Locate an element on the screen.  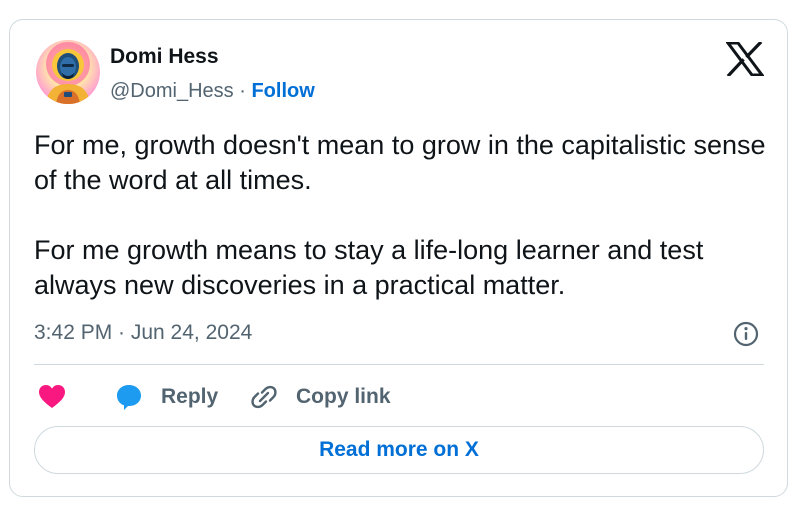
author-name: Domi Hess is located at coordinates (164, 57).